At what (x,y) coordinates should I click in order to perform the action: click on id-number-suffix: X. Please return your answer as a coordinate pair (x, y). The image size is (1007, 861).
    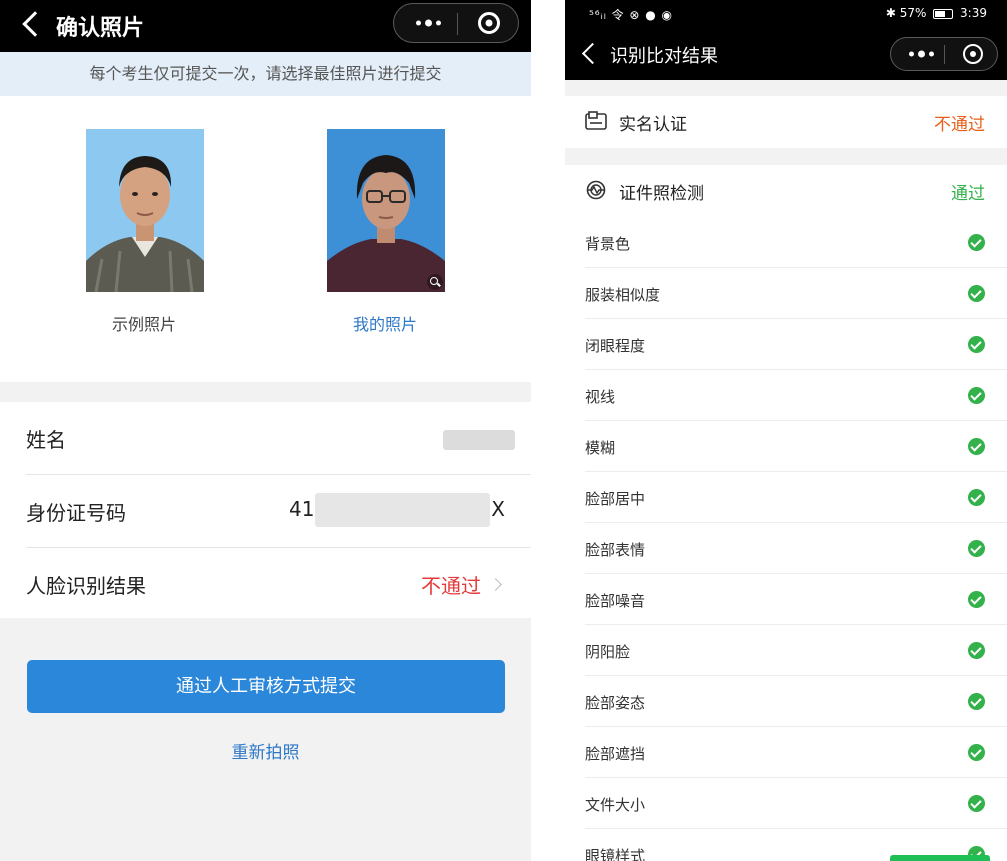
    Looking at the image, I should click on (498, 509).